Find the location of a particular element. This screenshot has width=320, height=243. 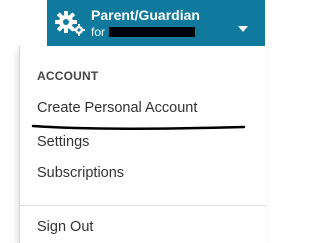

menu-divider is located at coordinates (143, 205).